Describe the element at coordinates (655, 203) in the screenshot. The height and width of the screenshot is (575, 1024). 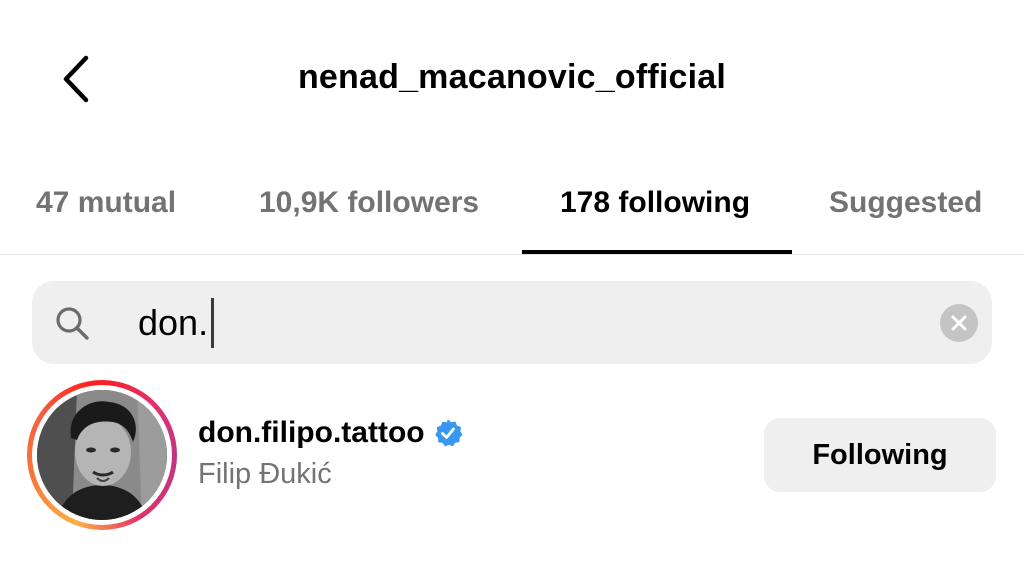
I see `tab-following: 178 following` at that location.